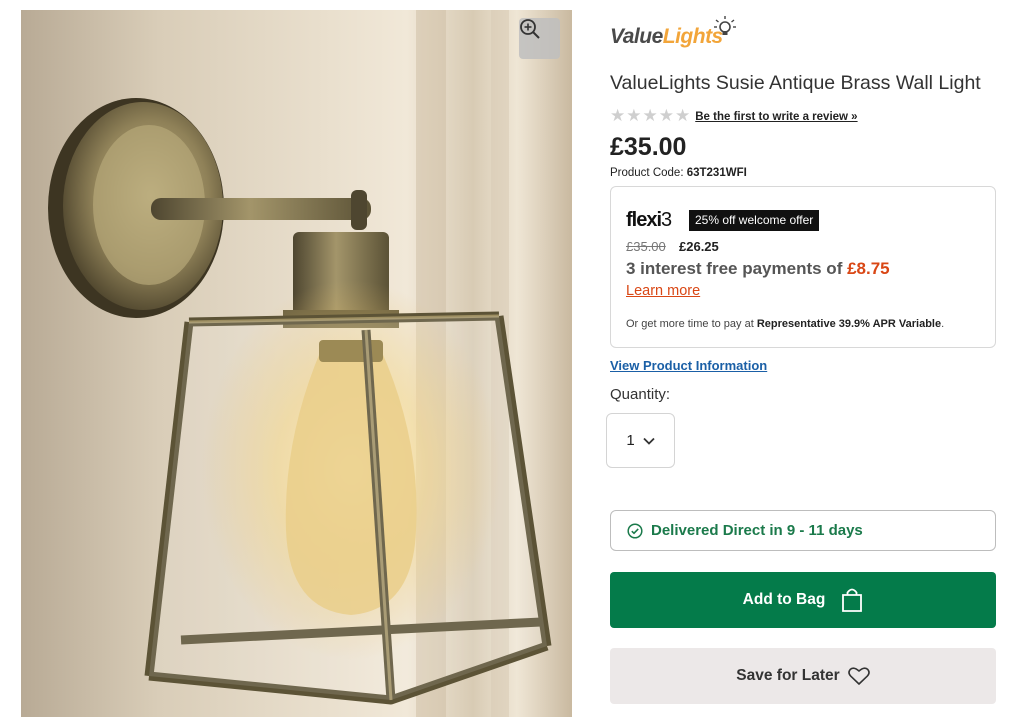 The width and height of the screenshot is (1013, 717). I want to click on delivery-info: Delivered Direct in 9 - 11 days, so click(803, 530).